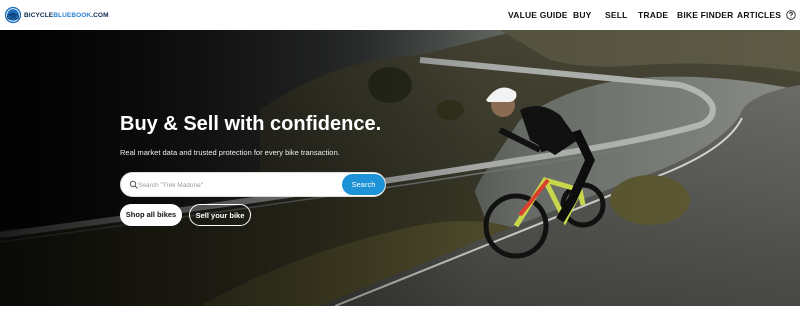  I want to click on help-circle-icon, so click(791, 15).